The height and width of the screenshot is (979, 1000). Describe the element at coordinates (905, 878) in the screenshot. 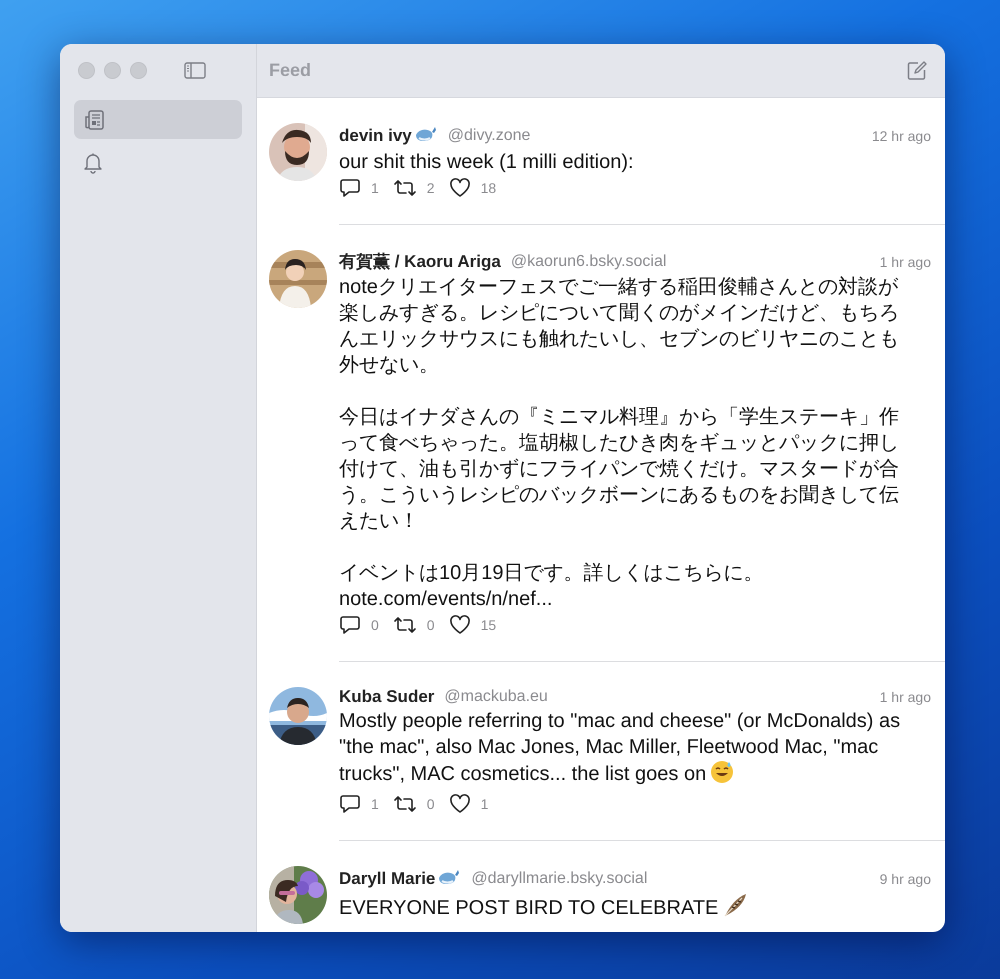

I see `post-time: 9 hr ago` at that location.